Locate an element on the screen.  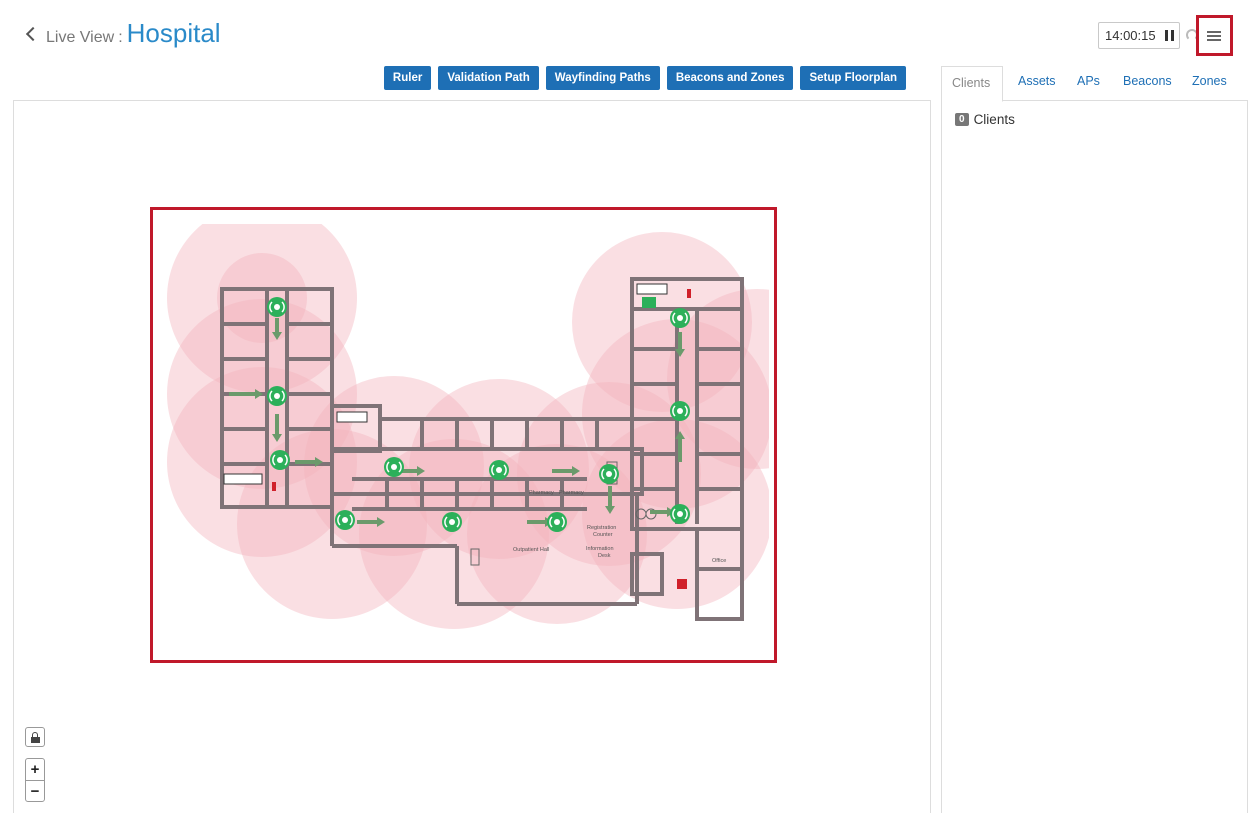
sliders-icon is located at coordinates (1214, 36).